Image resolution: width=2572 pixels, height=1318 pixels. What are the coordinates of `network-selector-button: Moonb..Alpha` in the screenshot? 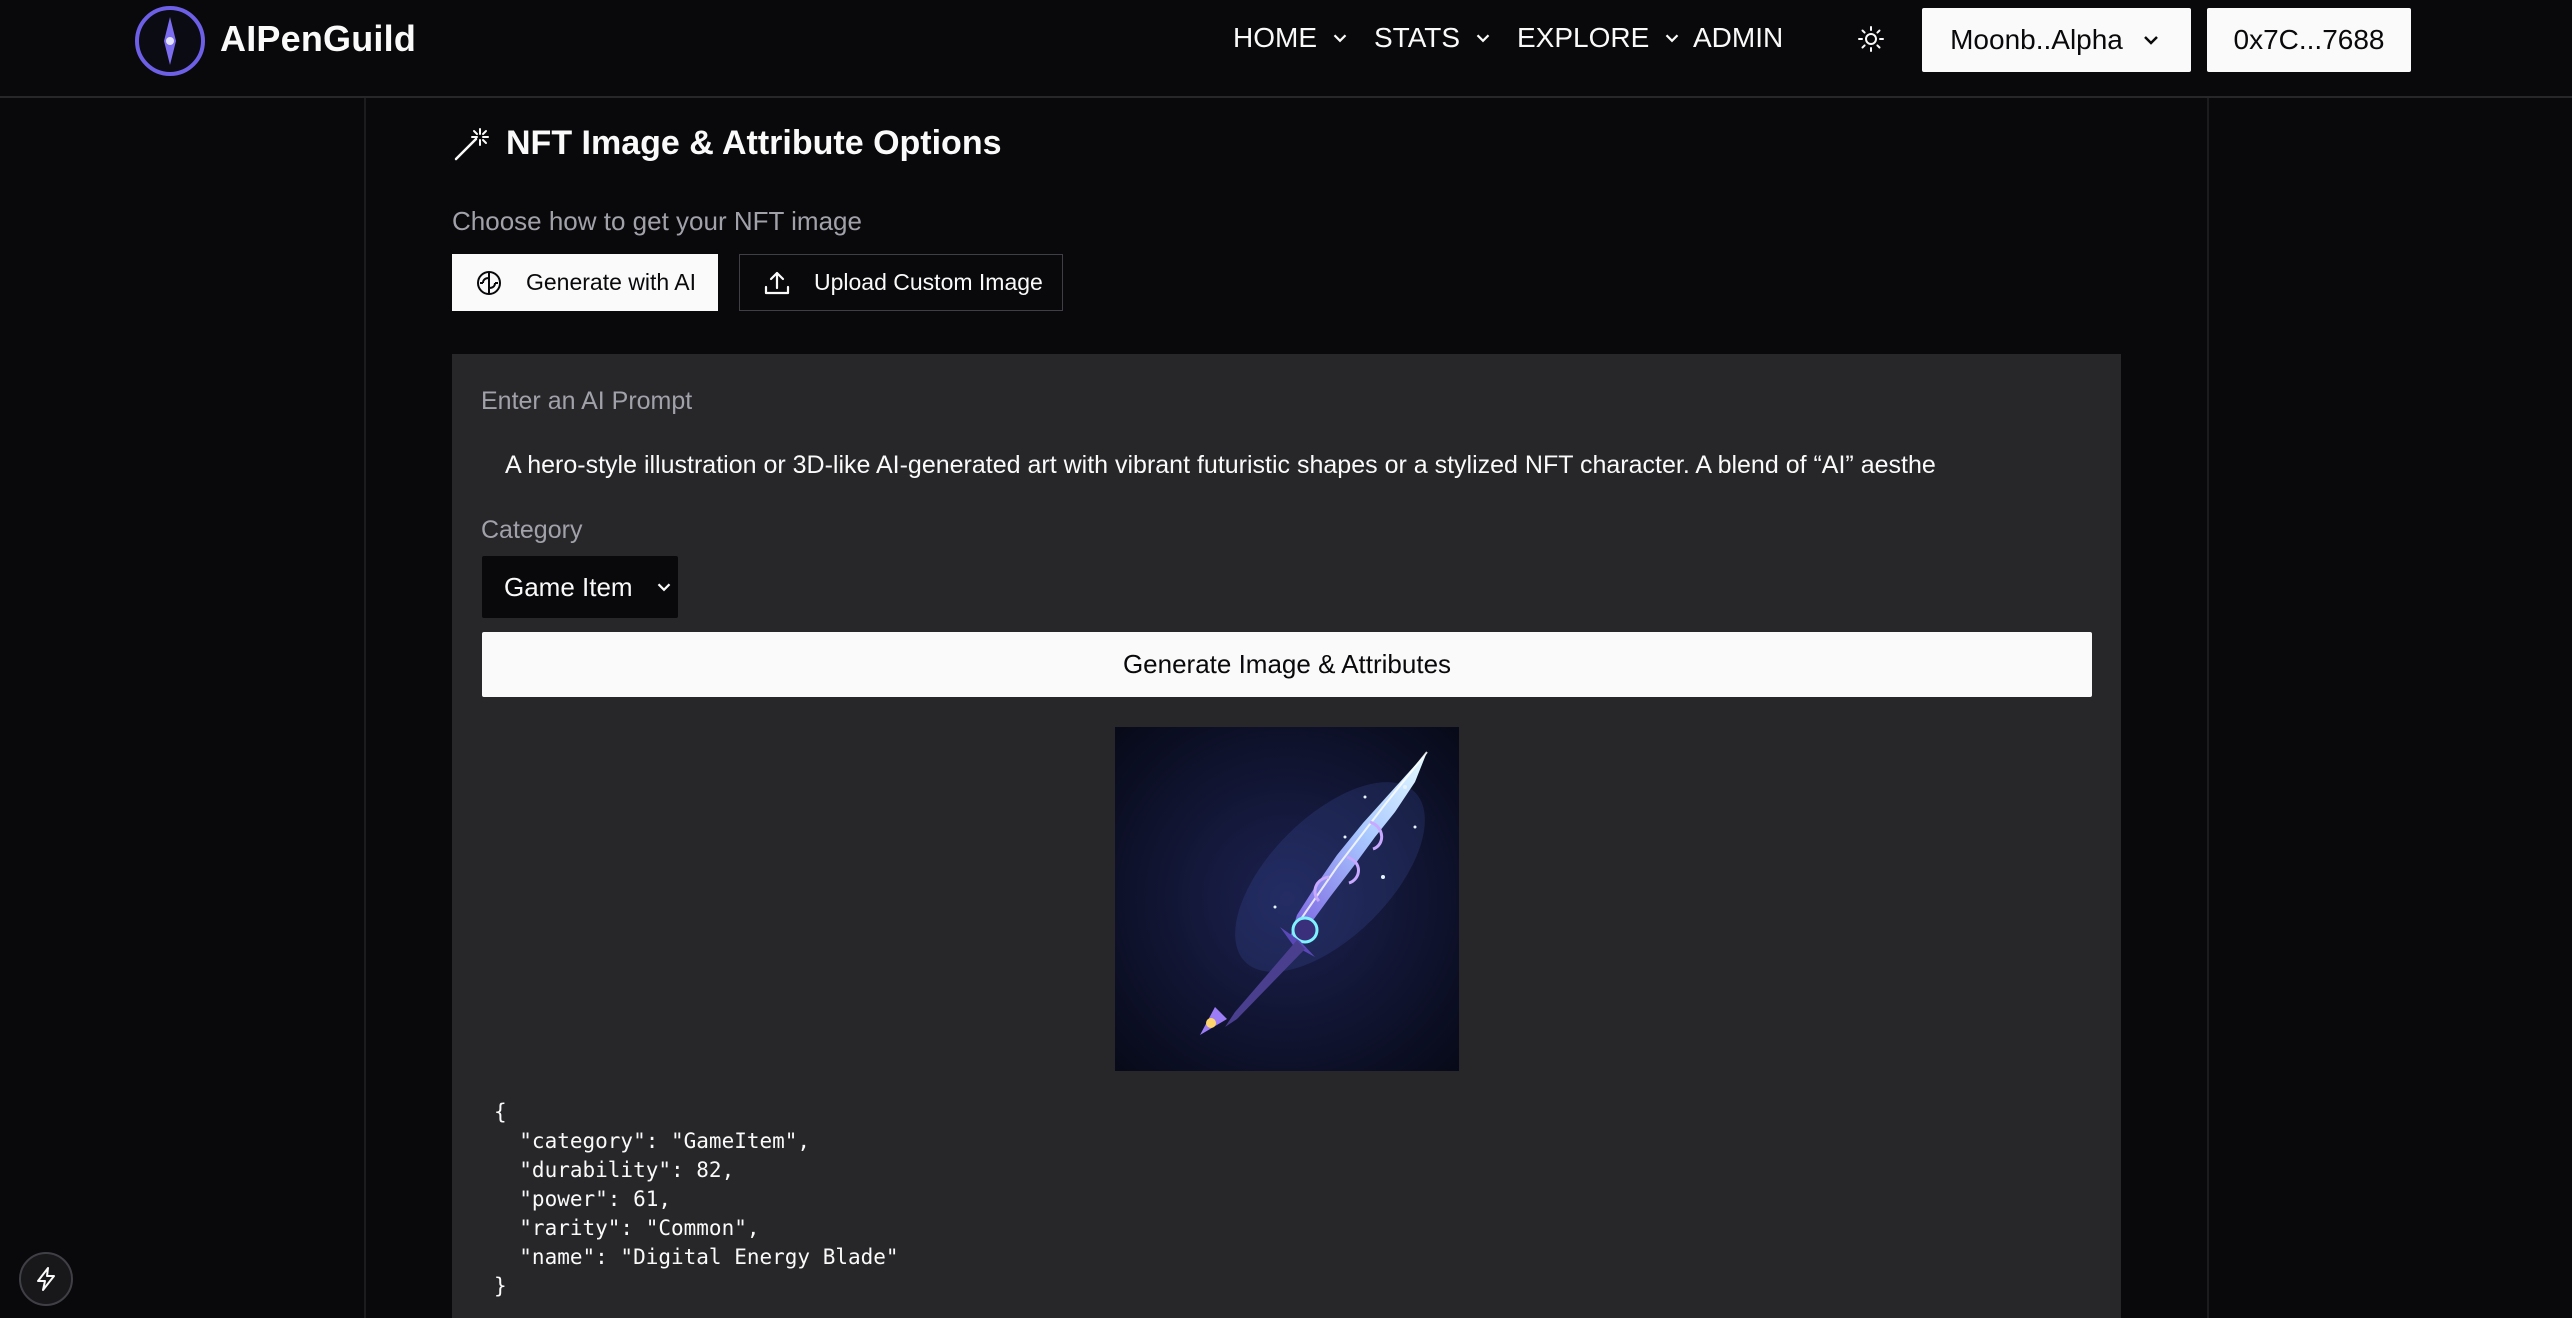 It's located at (2056, 40).